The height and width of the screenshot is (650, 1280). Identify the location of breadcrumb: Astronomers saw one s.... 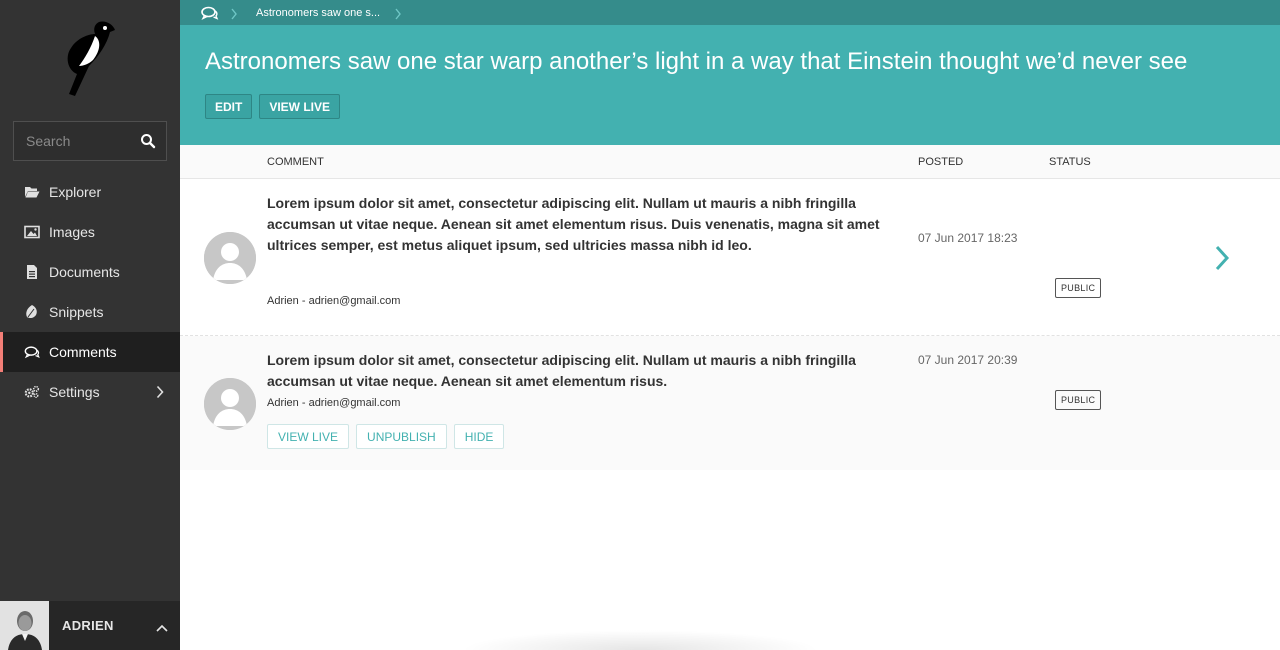
(730, 12).